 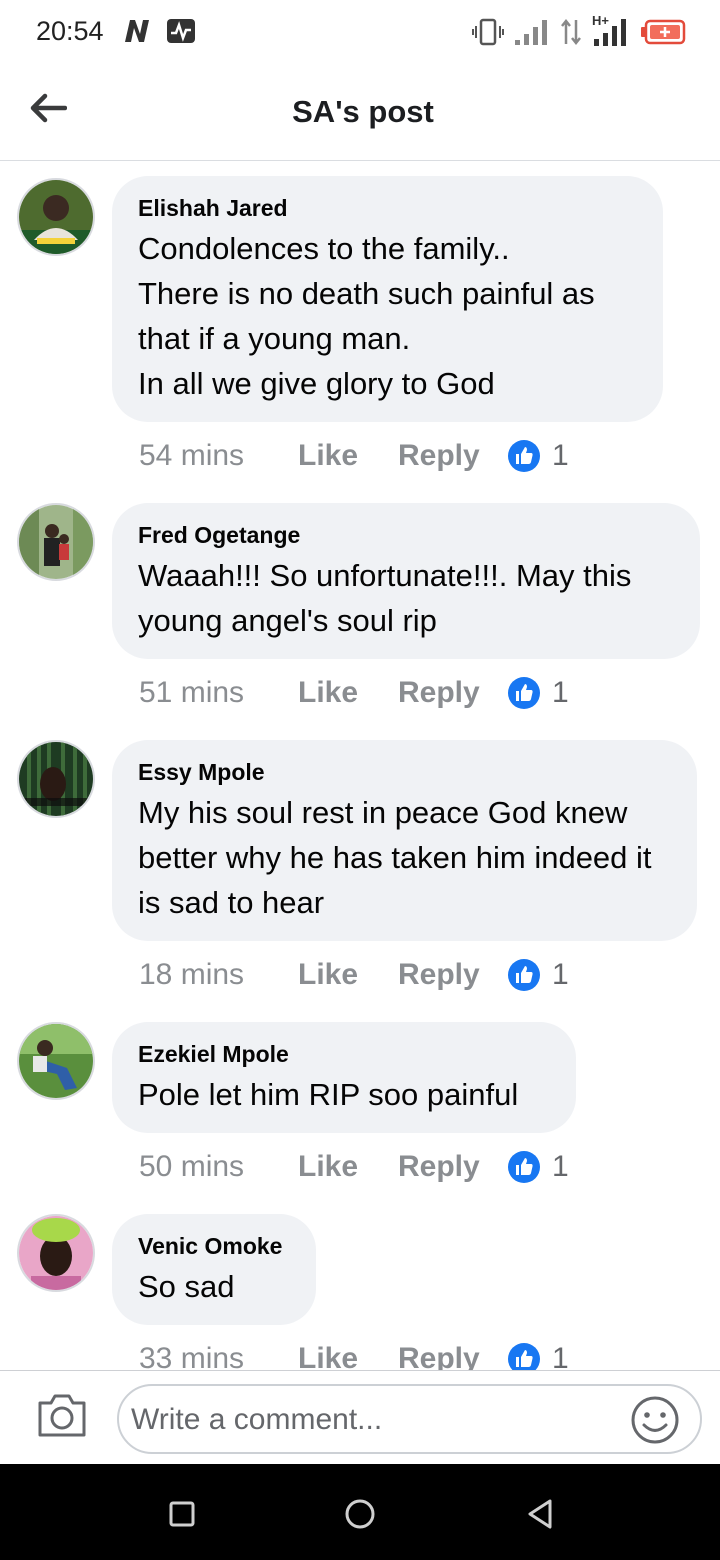 I want to click on data-arrows-icon, so click(x=571, y=32).